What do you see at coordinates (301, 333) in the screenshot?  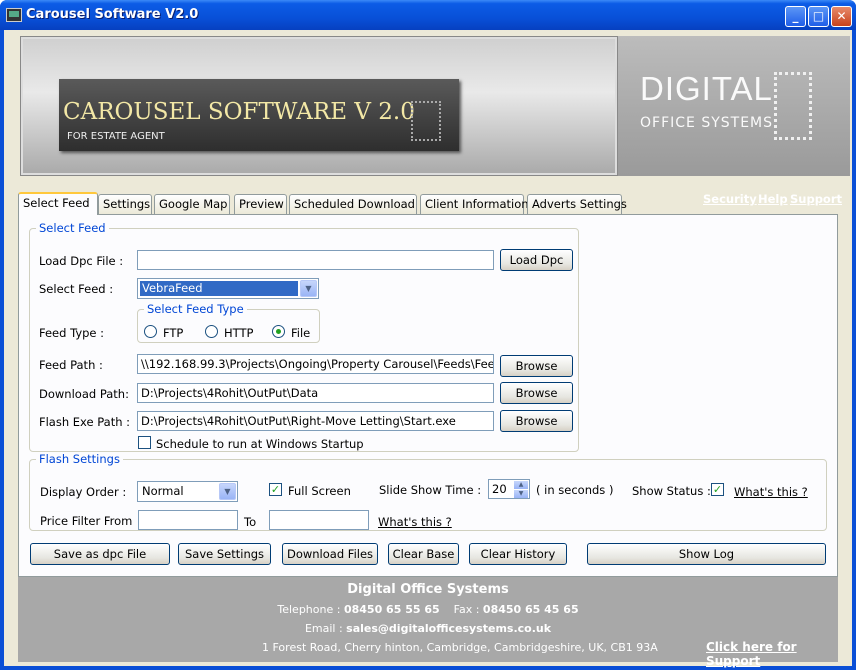 I see `radio-file-label: File` at bounding box center [301, 333].